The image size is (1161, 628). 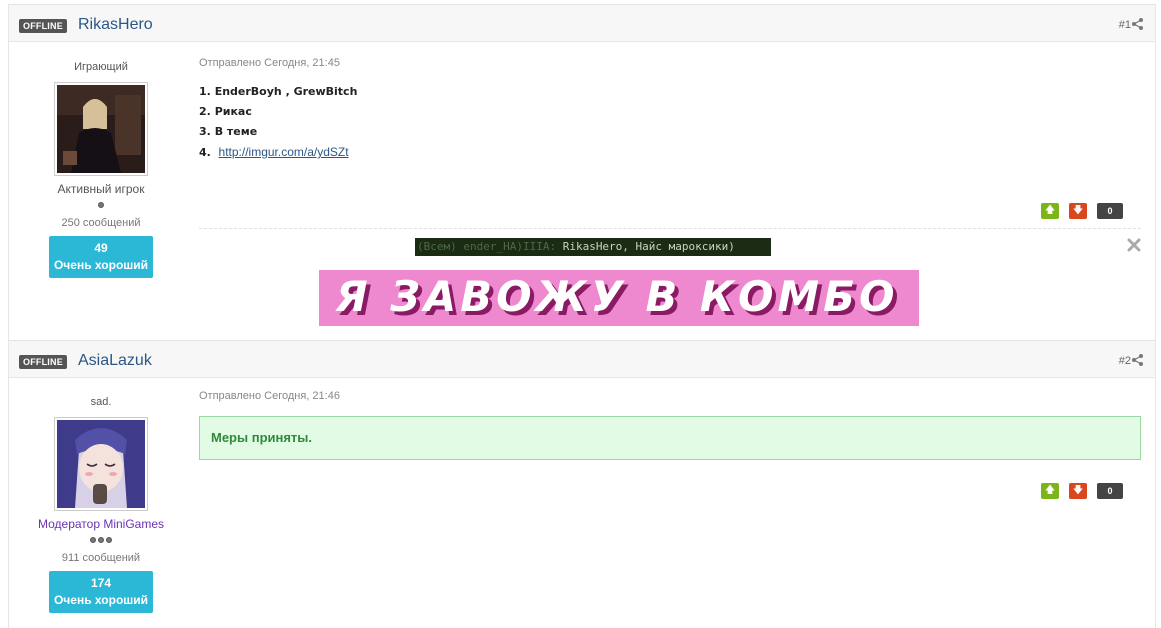 What do you see at coordinates (101, 592) in the screenshot?
I see `reputation-badge: 174 Очень хороший` at bounding box center [101, 592].